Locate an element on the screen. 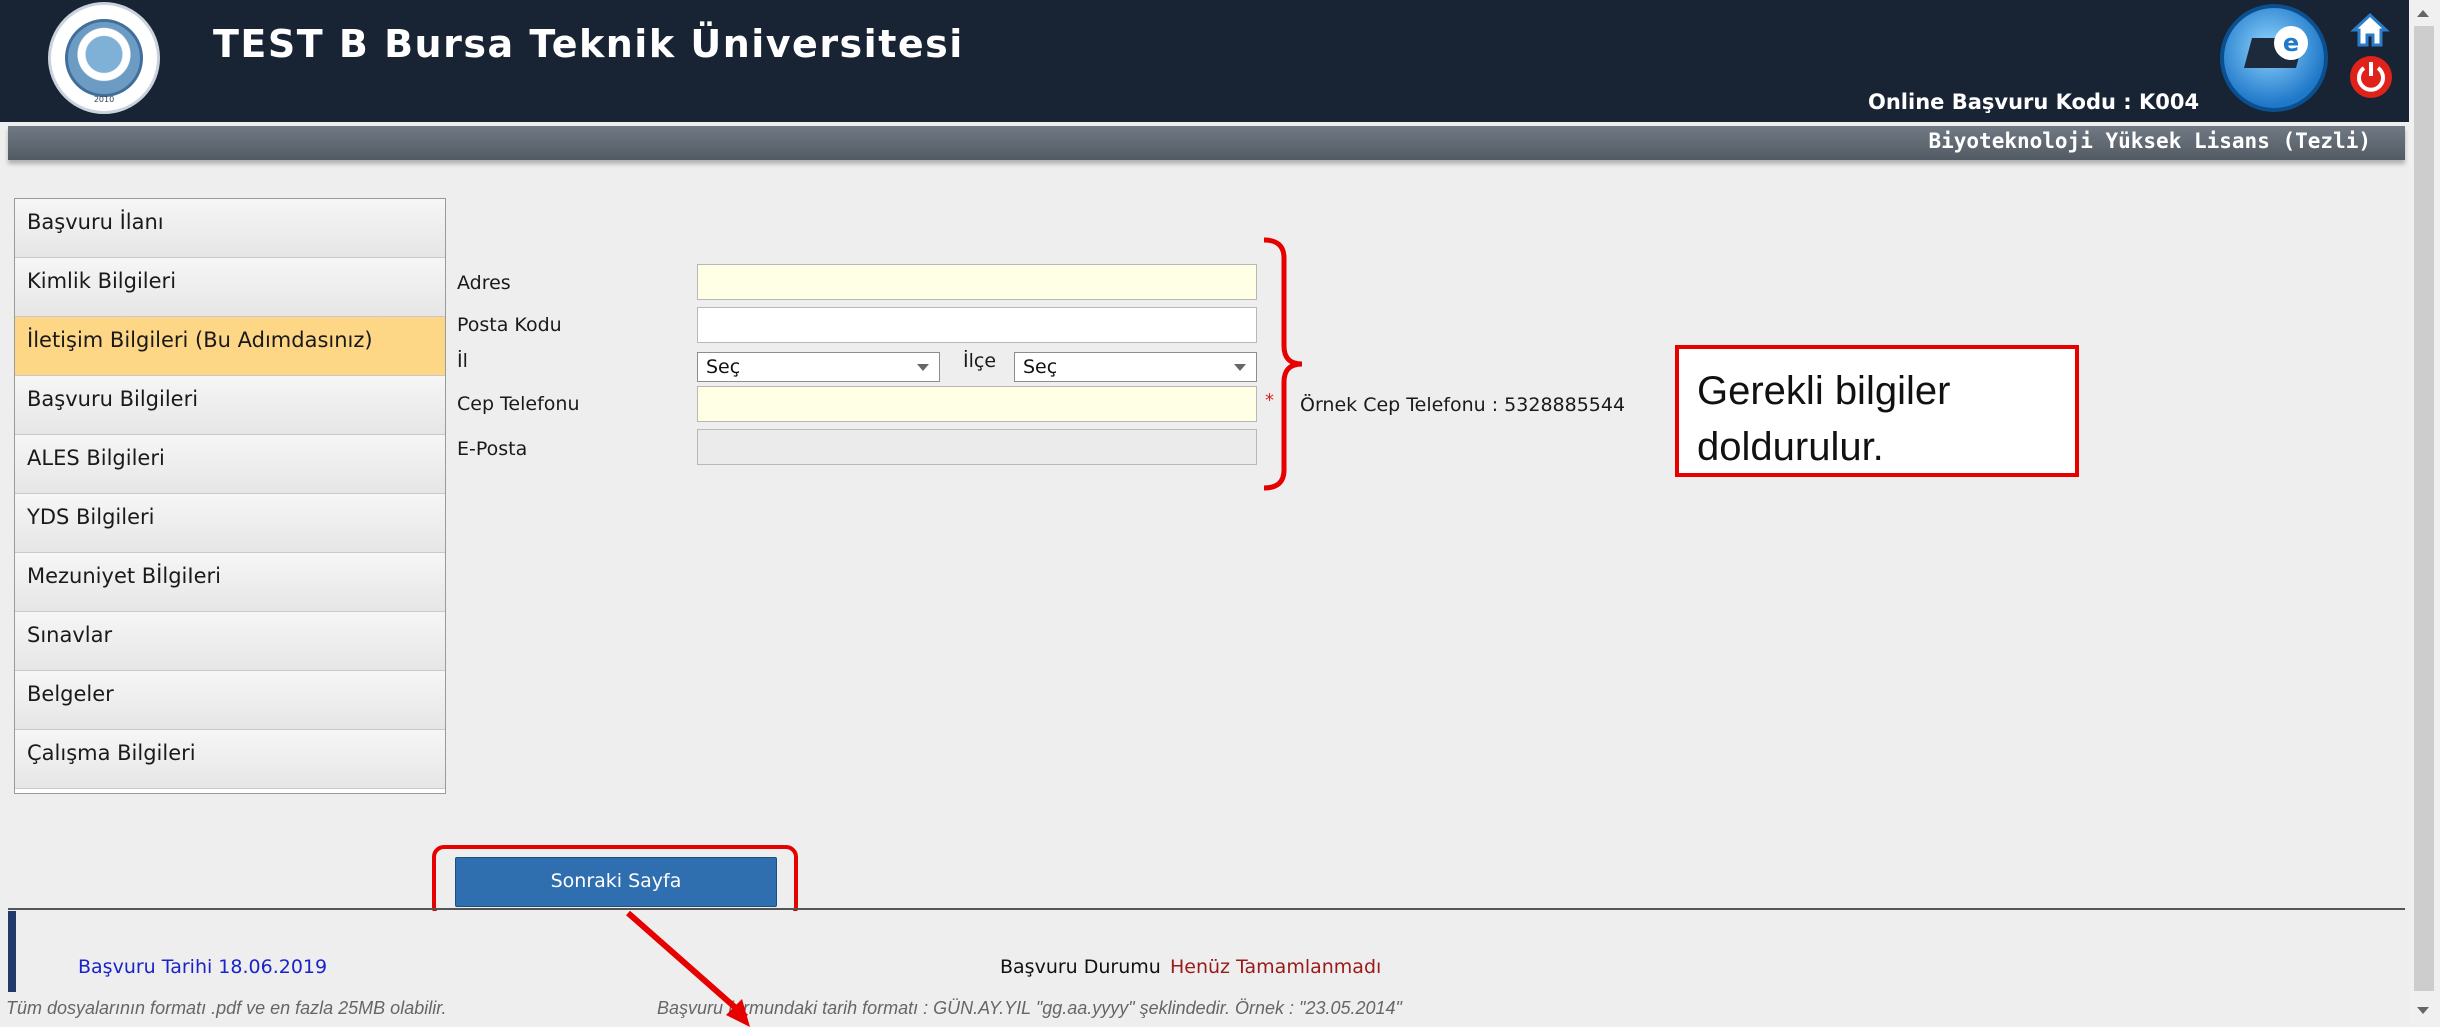 The width and height of the screenshot is (2440, 1027). scrollbar-thumb is located at coordinates (2424, 508).